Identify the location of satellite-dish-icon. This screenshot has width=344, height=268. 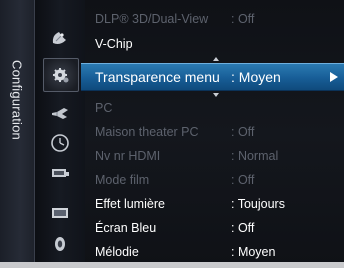
(60, 38).